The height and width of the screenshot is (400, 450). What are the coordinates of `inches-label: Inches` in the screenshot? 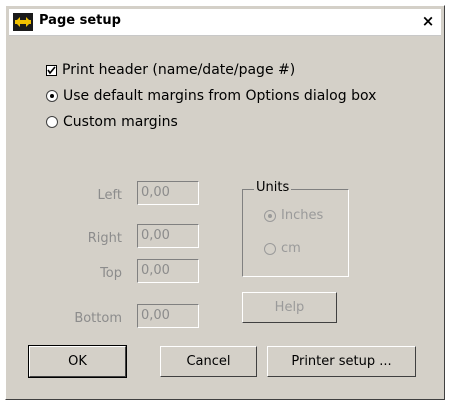 It's located at (302, 215).